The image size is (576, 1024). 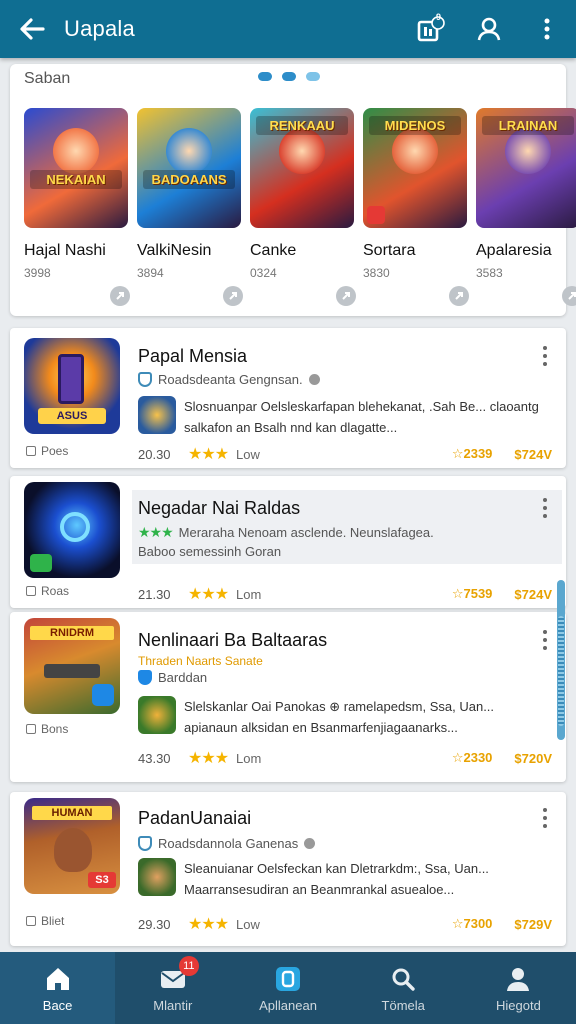 I want to click on featured-tile: MIDENOS Sortara 3830, so click(x=416, y=207).